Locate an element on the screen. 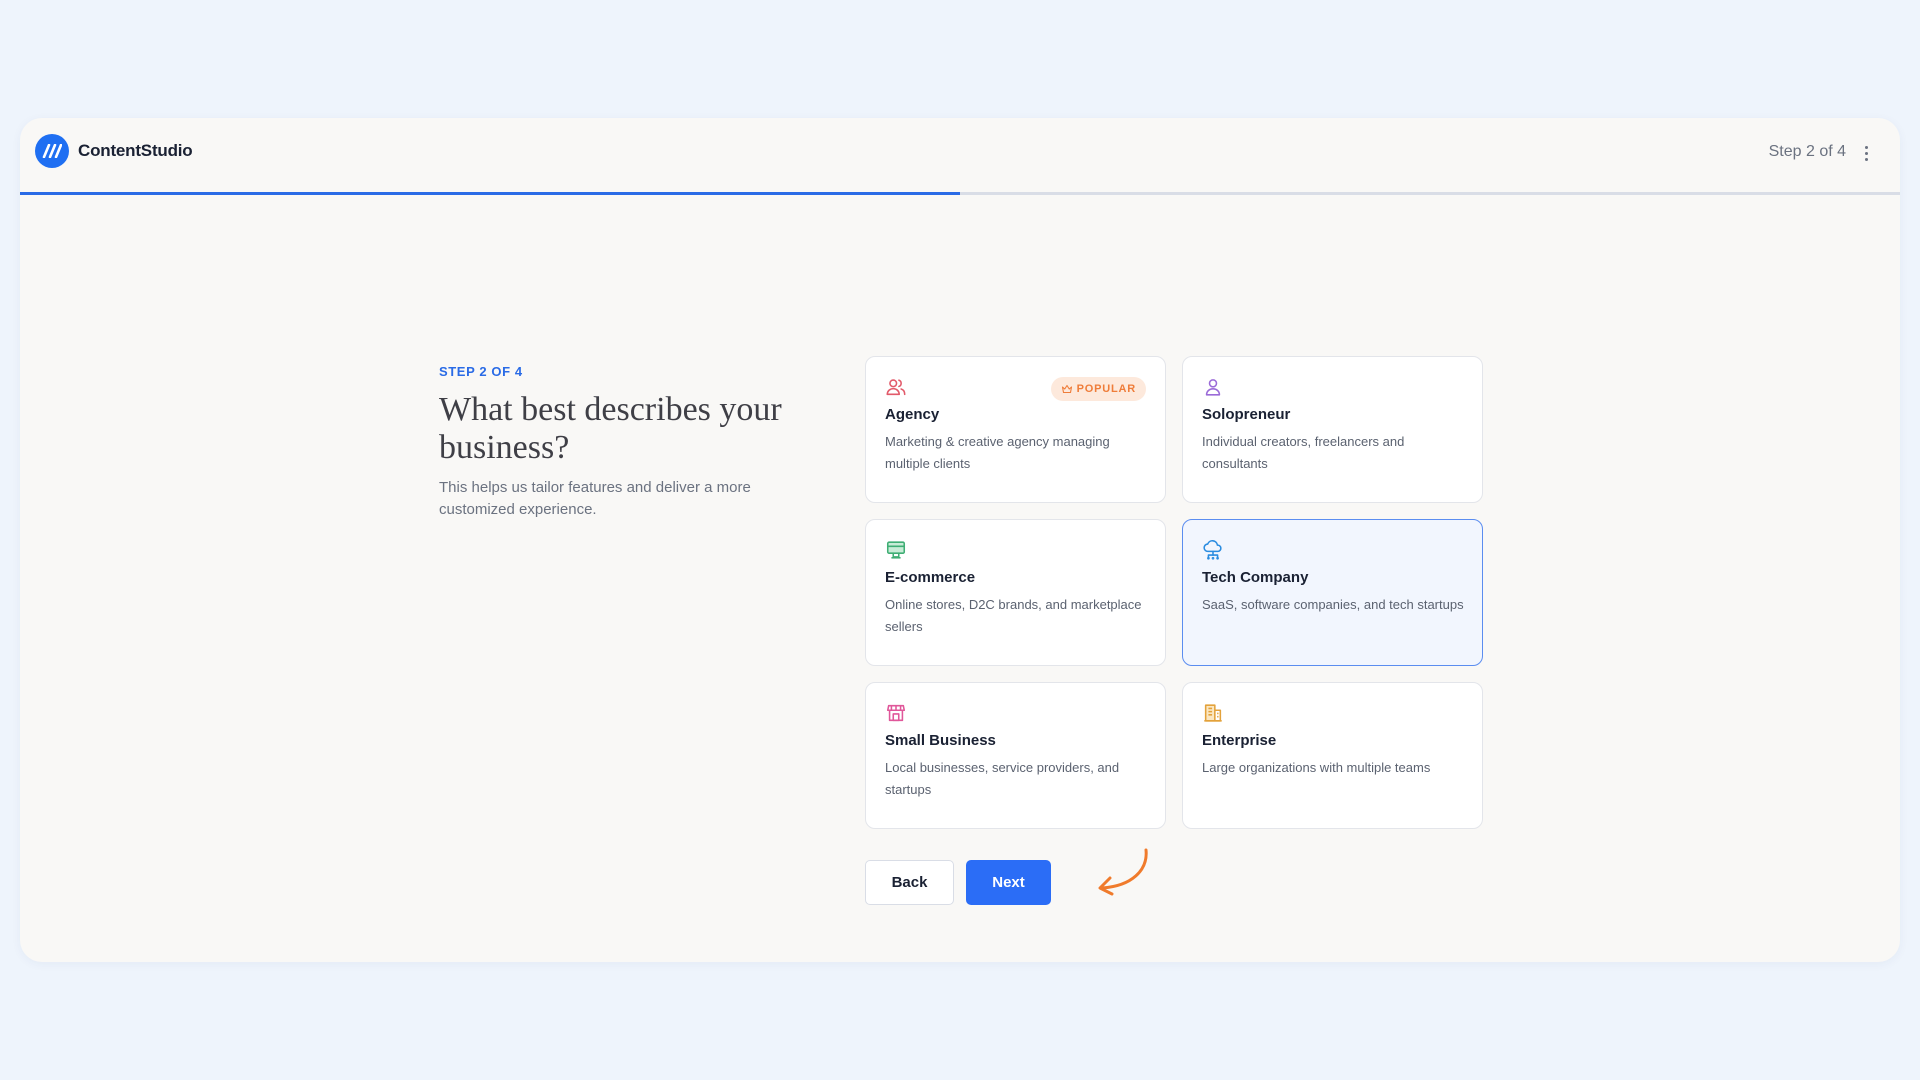 The height and width of the screenshot is (1080, 1920). step-label: STEP 2 OF 4 is located at coordinates (481, 371).